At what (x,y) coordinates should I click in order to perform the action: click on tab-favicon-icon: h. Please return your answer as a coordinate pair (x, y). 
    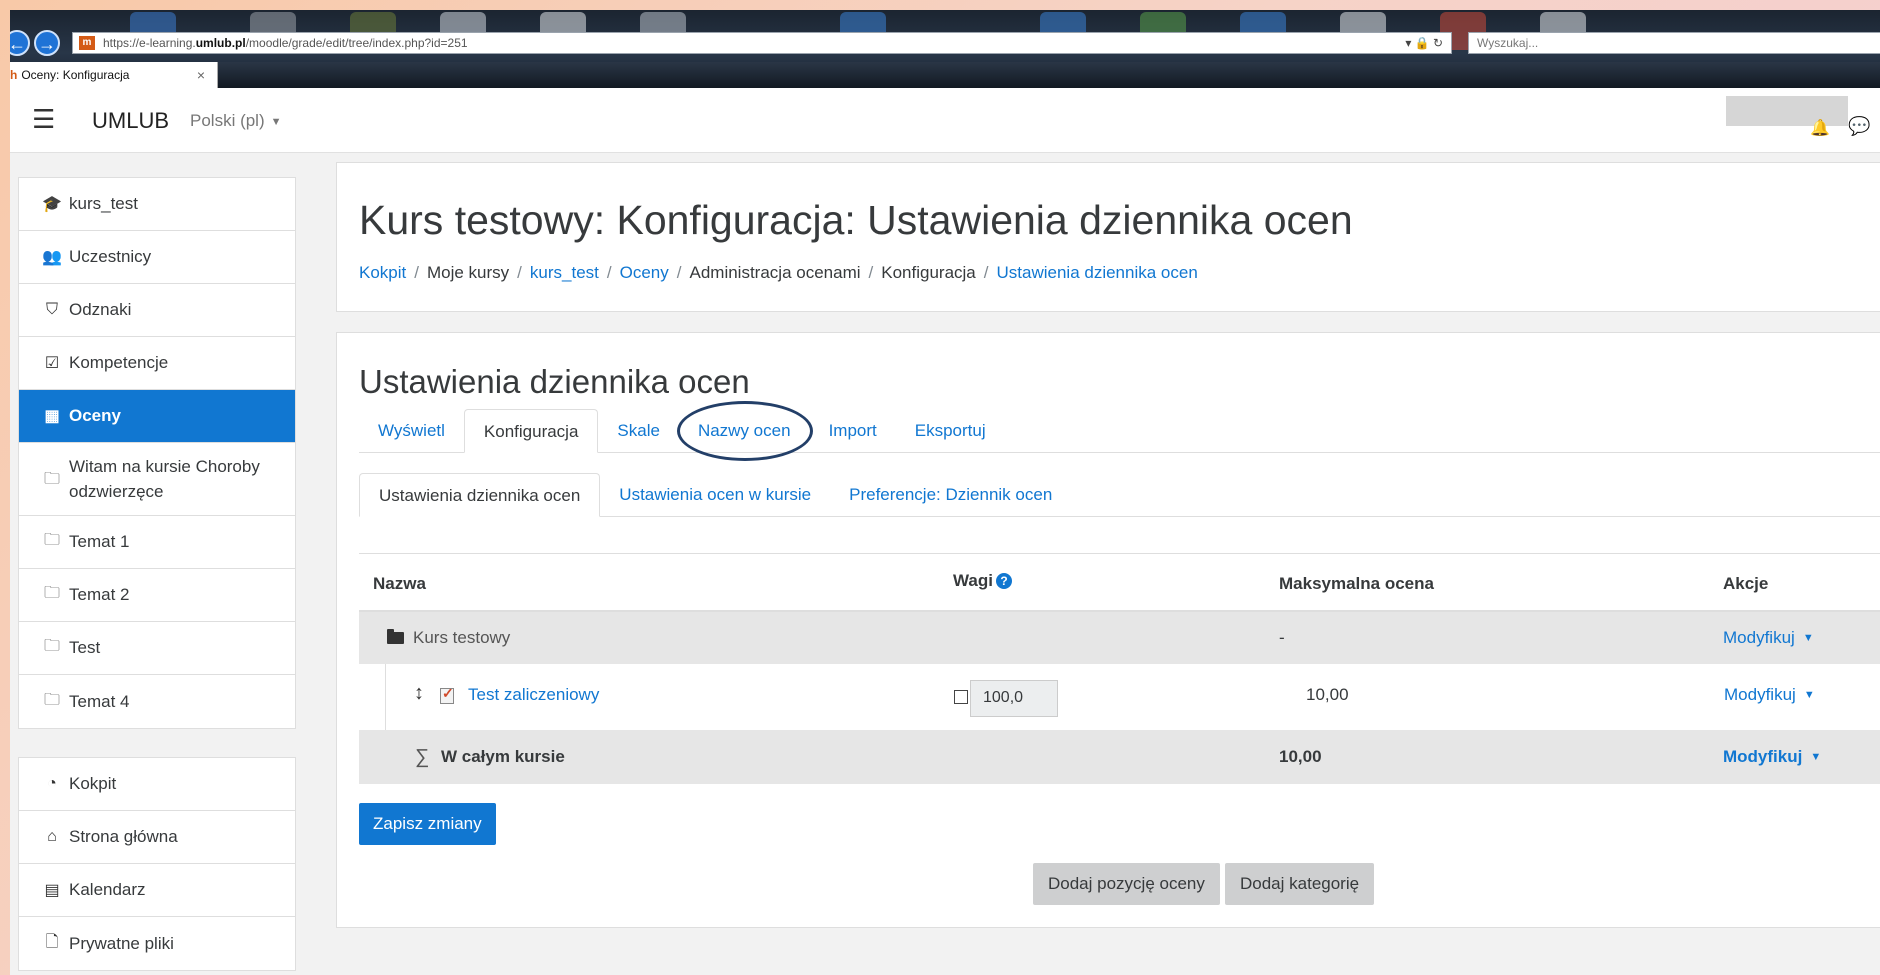
    Looking at the image, I should click on (14, 75).